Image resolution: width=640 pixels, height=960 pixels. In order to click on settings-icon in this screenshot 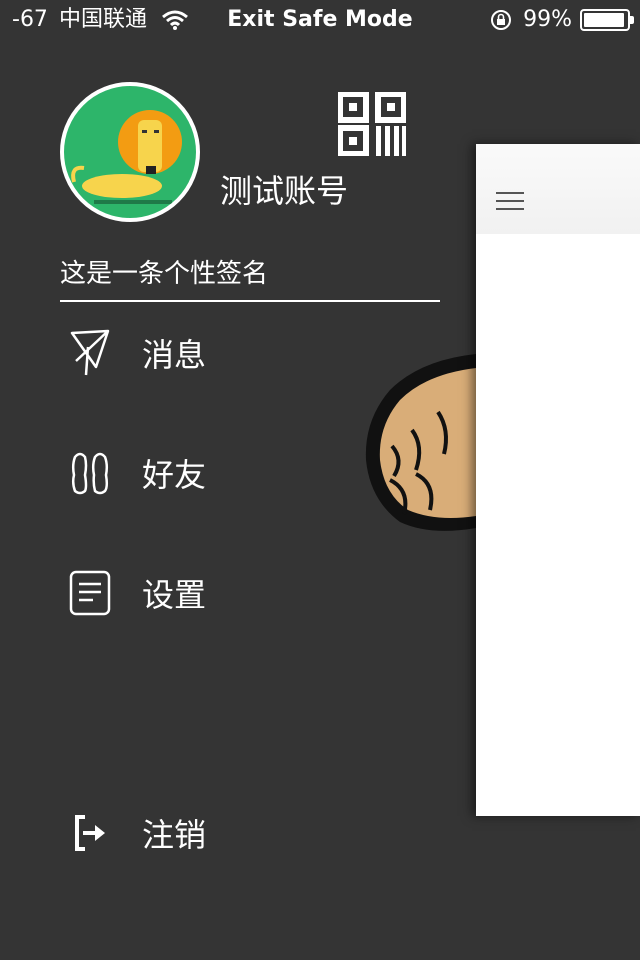, I will do `click(90, 593)`.